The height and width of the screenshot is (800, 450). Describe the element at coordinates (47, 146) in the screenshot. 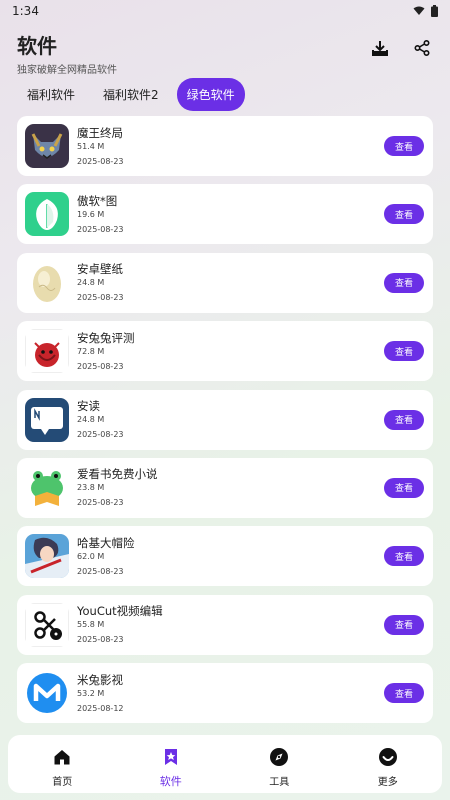

I see `demon-king-icon` at that location.